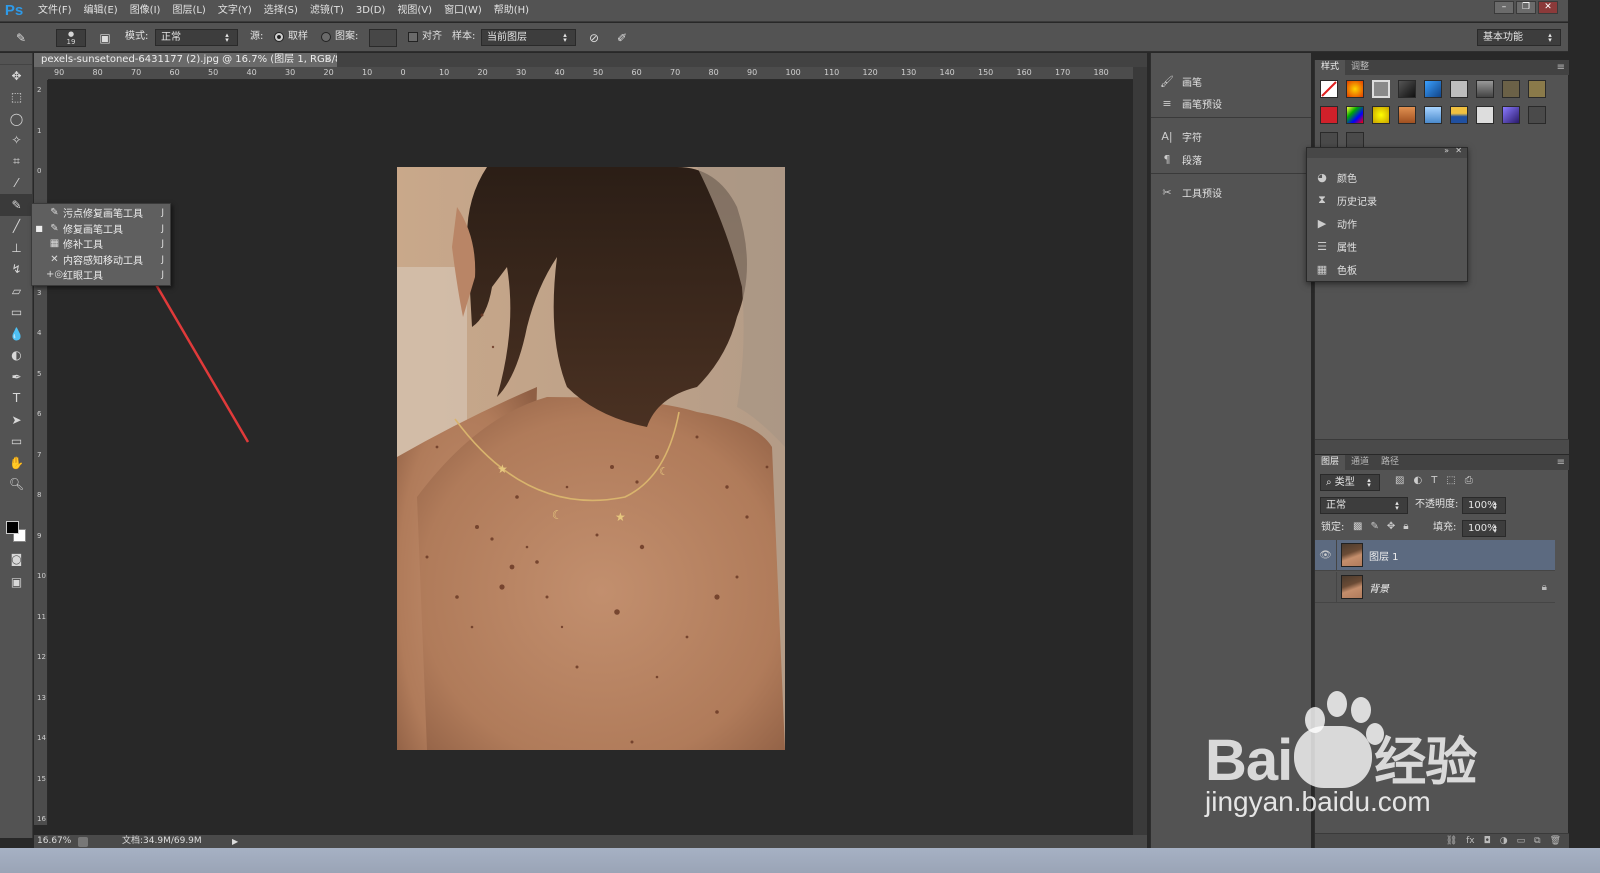  I want to click on filter-pixel-icon: ▨, so click(1399, 480).